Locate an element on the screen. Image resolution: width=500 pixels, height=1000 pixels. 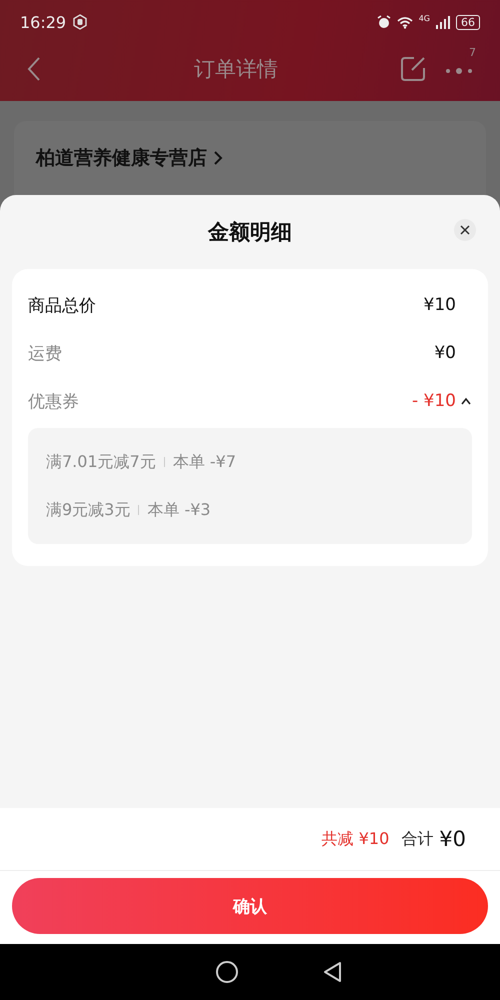
coupon-amount: 本单 -¥7 is located at coordinates (204, 462).